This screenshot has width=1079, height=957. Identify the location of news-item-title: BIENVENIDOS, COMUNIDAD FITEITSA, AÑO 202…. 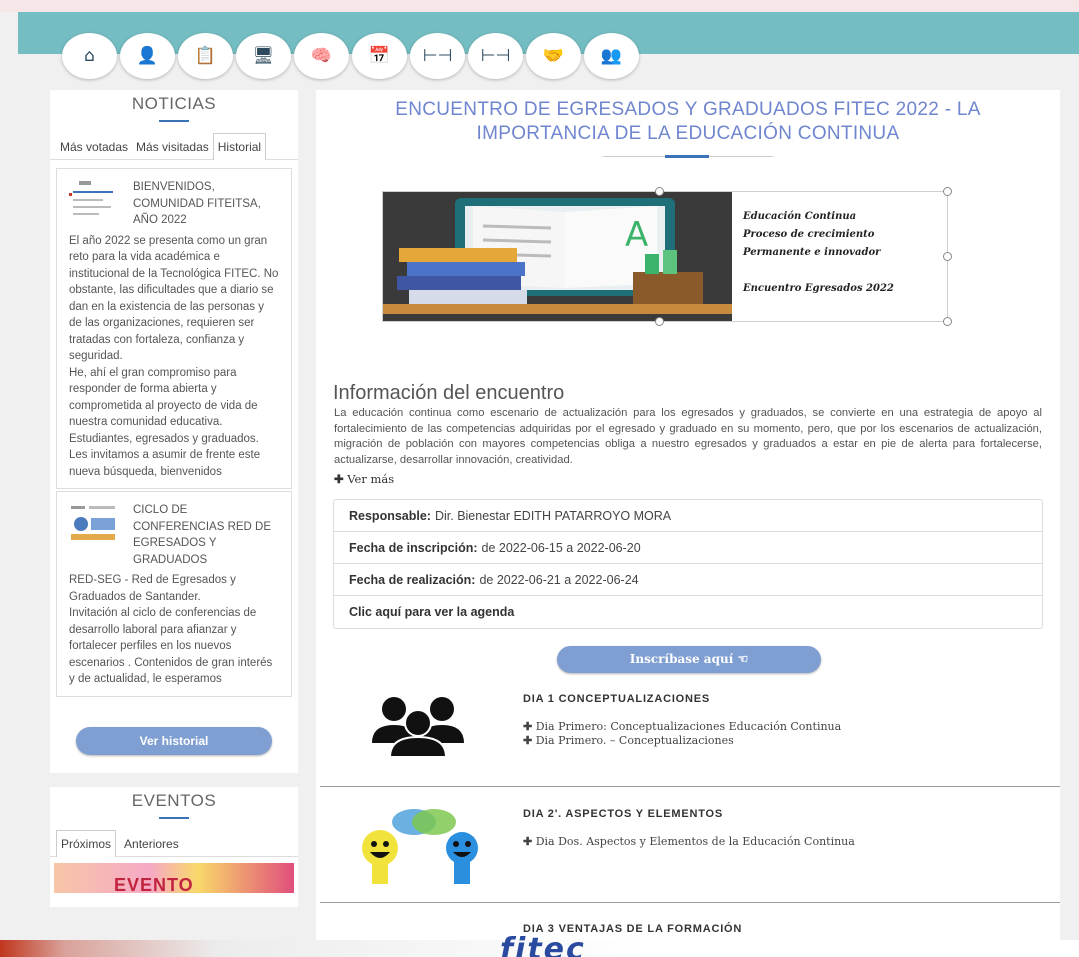
(206, 204).